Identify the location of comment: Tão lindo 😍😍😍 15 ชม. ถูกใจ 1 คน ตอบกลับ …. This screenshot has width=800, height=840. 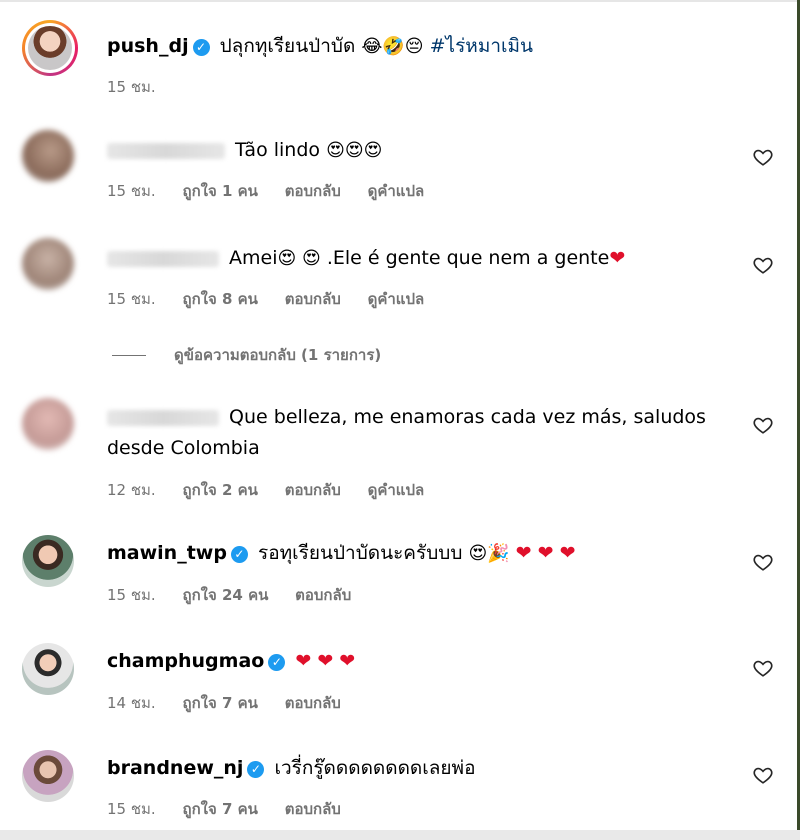
(402, 165).